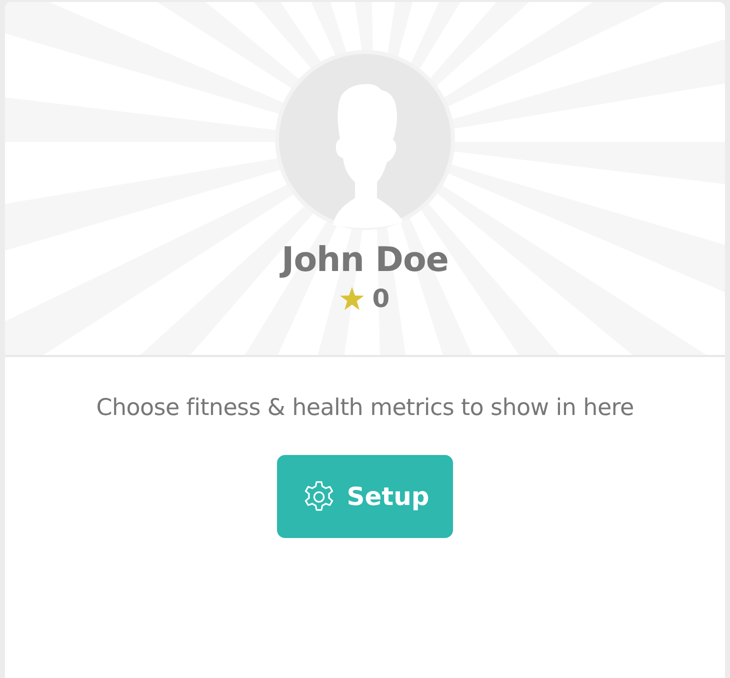  I want to click on points-count: 0, so click(381, 298).